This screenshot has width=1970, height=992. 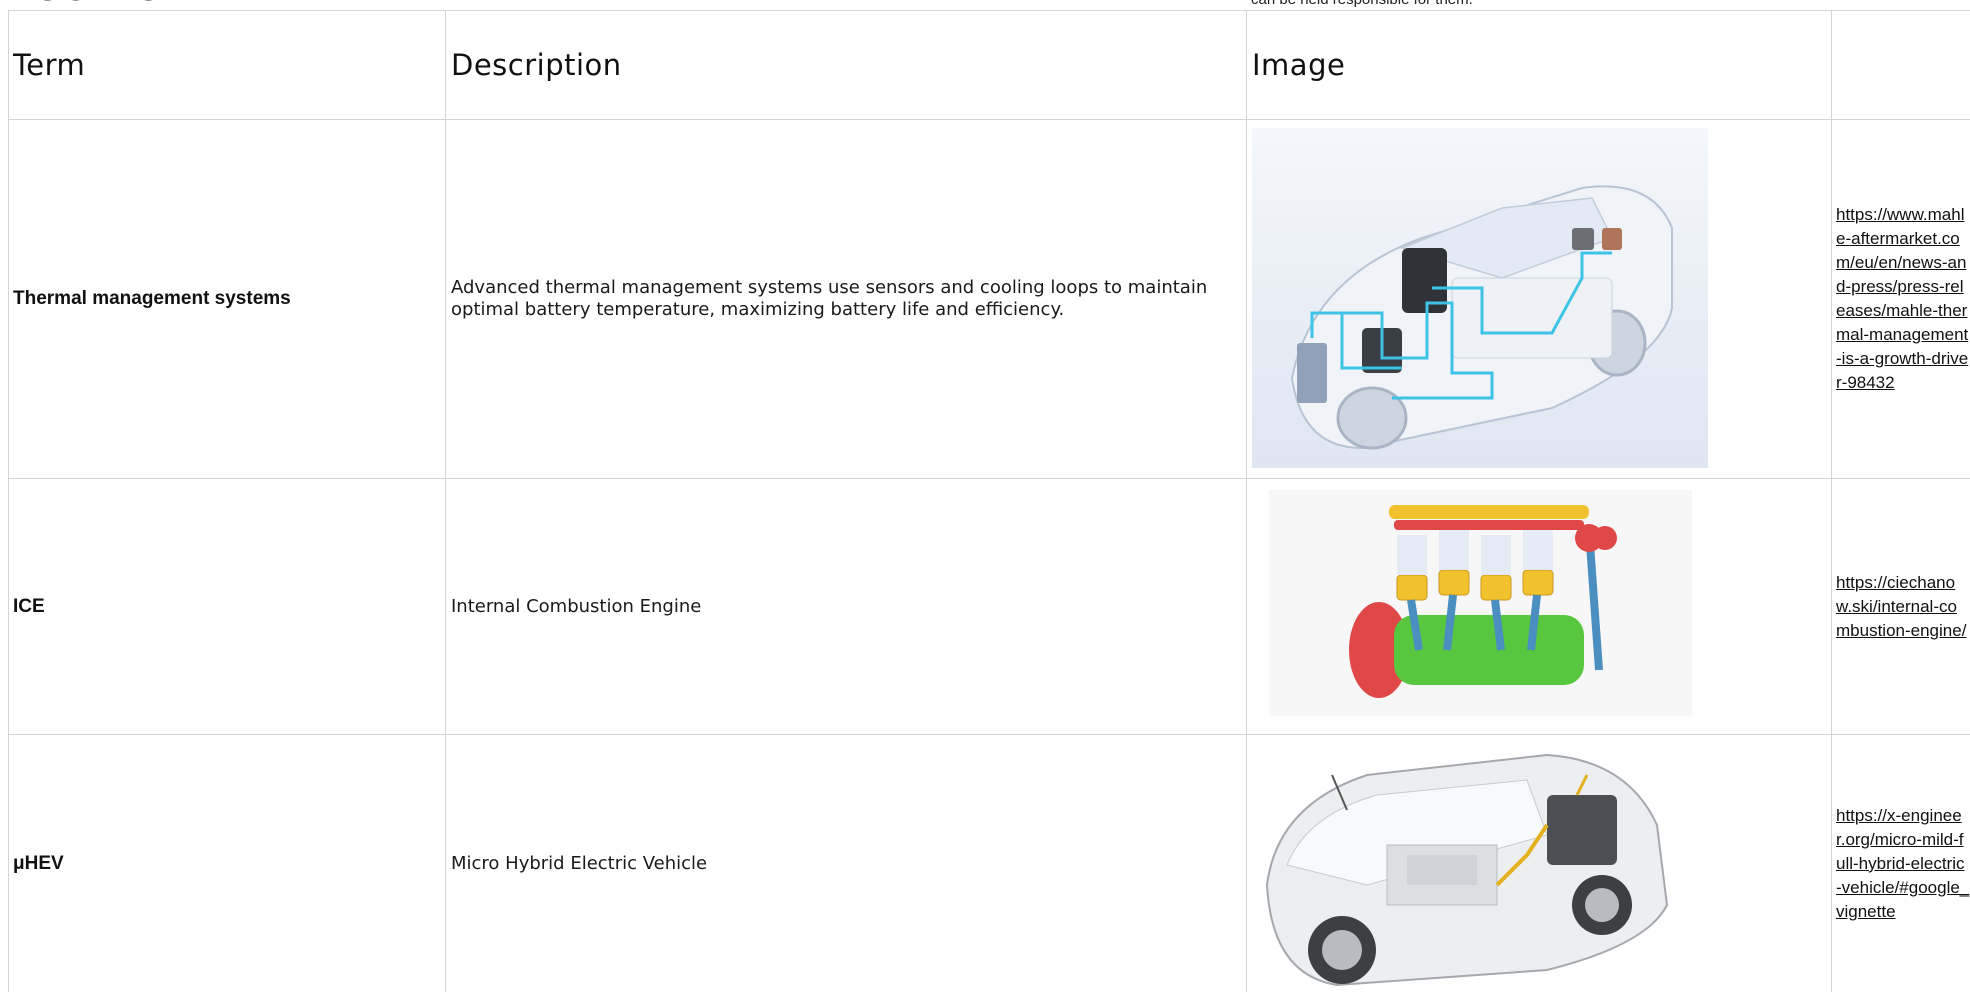 I want to click on description-cell: Micro Hybrid Electric Vehicle, so click(x=843, y=863).